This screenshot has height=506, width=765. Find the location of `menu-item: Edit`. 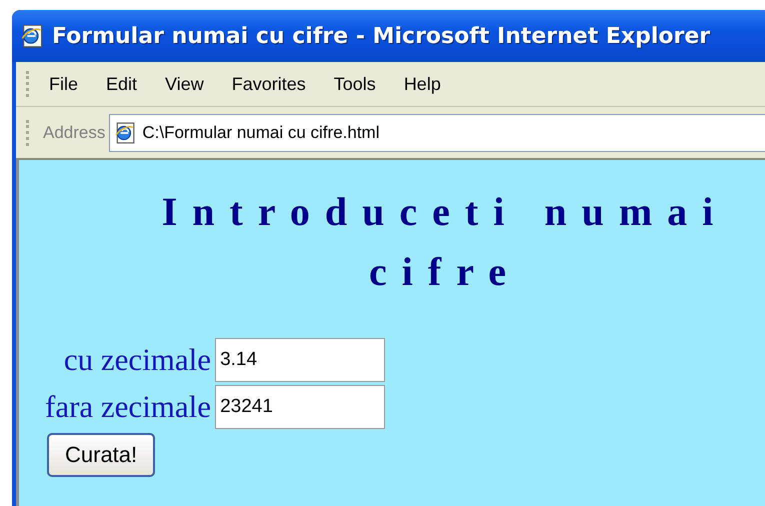

menu-item: Edit is located at coordinates (126, 84).